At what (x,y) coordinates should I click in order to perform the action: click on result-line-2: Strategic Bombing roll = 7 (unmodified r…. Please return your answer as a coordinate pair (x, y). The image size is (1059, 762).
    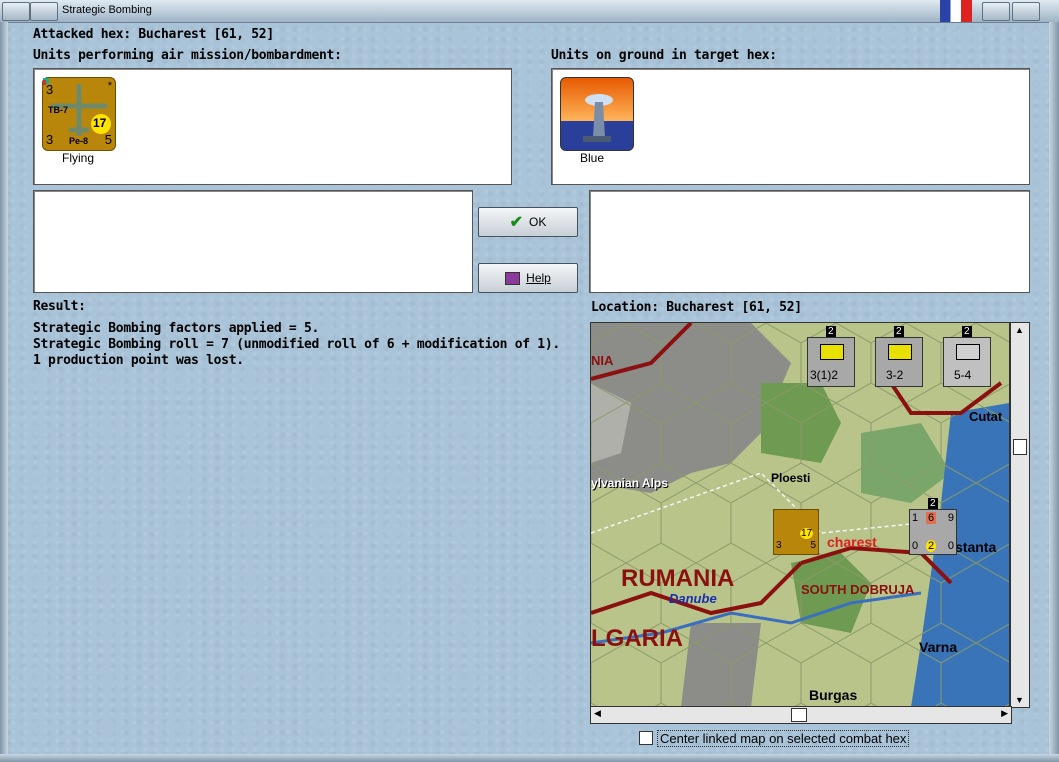
    Looking at the image, I should click on (296, 344).